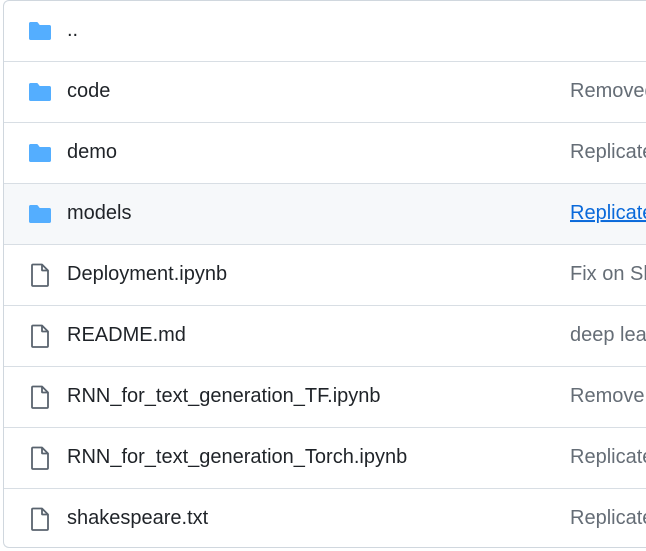  Describe the element at coordinates (325, 31) in the screenshot. I see `file-row-parent-directory: ..` at that location.